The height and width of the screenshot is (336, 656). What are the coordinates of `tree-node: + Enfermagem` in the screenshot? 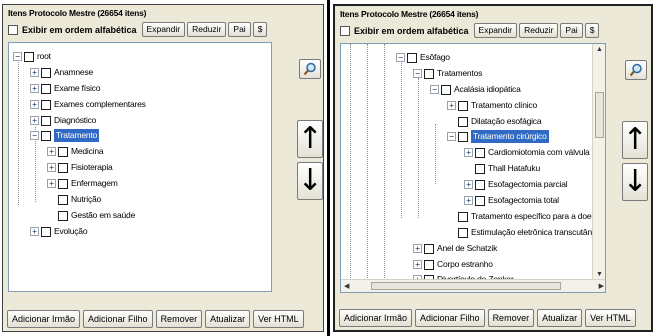 It's located at (82, 183).